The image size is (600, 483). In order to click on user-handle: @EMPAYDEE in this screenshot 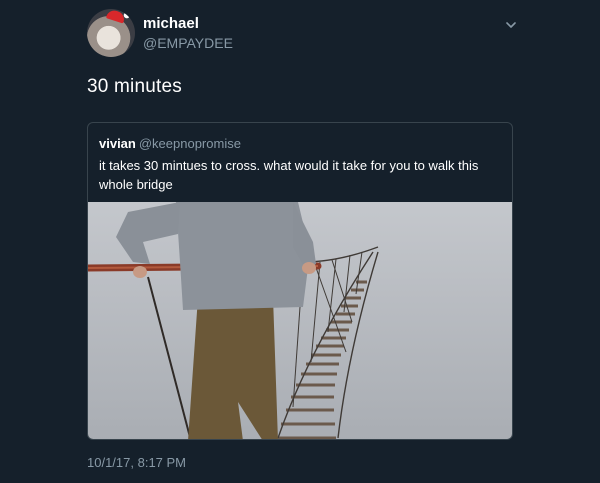, I will do `click(188, 43)`.